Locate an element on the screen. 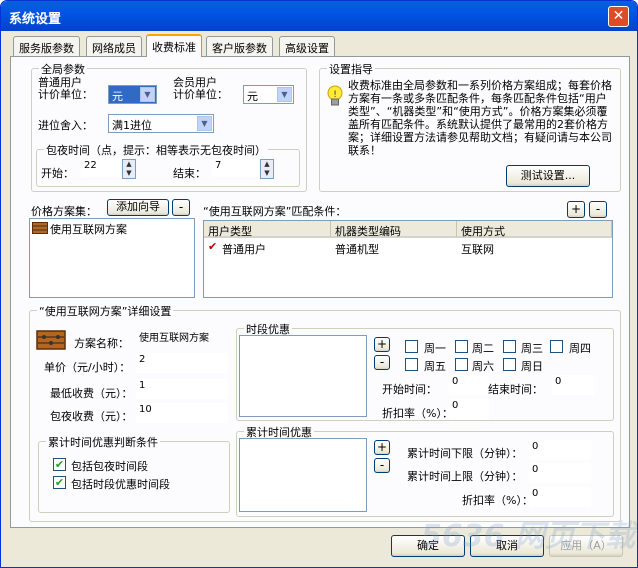 This screenshot has width=638, height=568. close-button: ✕ is located at coordinates (618, 16).